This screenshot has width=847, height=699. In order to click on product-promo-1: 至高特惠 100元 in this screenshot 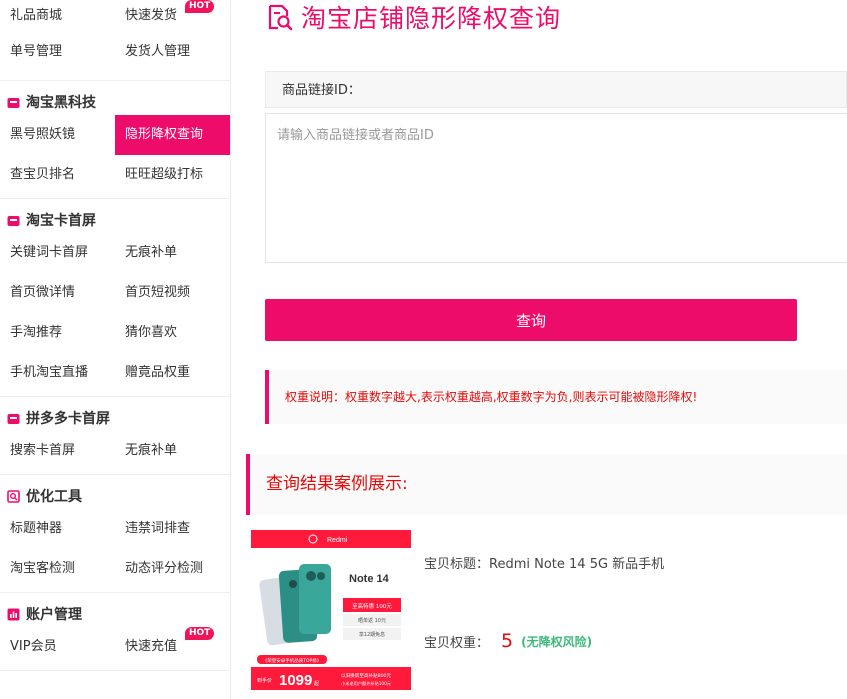, I will do `click(372, 606)`.